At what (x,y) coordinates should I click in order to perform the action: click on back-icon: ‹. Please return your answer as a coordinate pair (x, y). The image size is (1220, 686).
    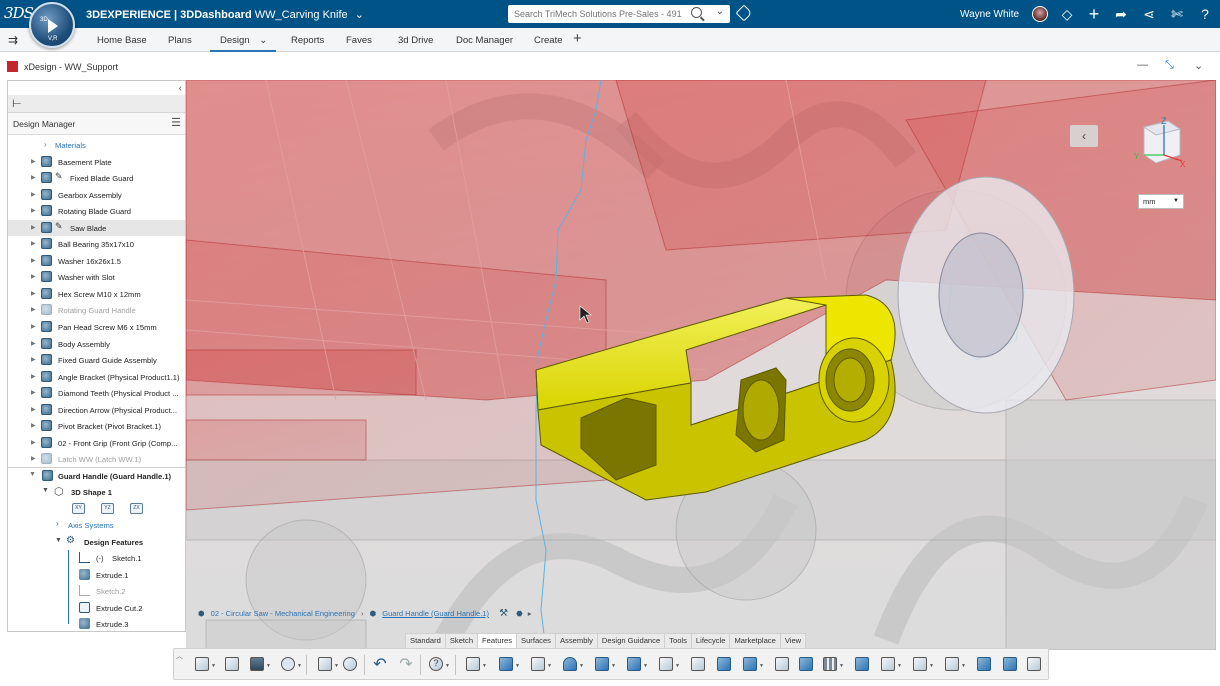
    Looking at the image, I should click on (1084, 136).